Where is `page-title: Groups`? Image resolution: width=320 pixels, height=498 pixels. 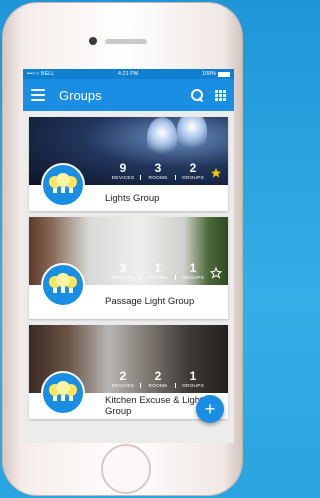
page-title: Groups is located at coordinates (80, 95).